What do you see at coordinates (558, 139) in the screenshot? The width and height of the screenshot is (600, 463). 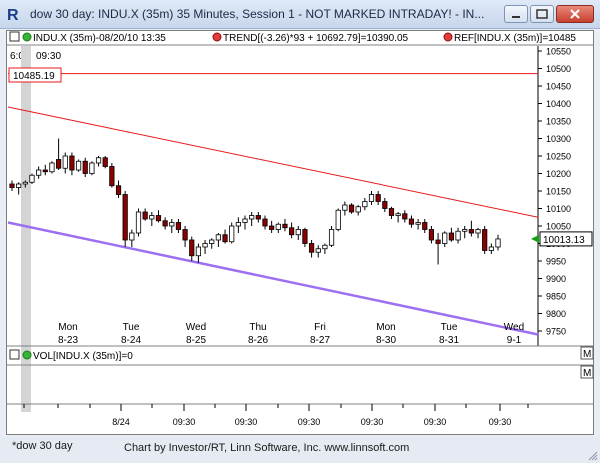 I see `y-tick-label: 10300` at bounding box center [558, 139].